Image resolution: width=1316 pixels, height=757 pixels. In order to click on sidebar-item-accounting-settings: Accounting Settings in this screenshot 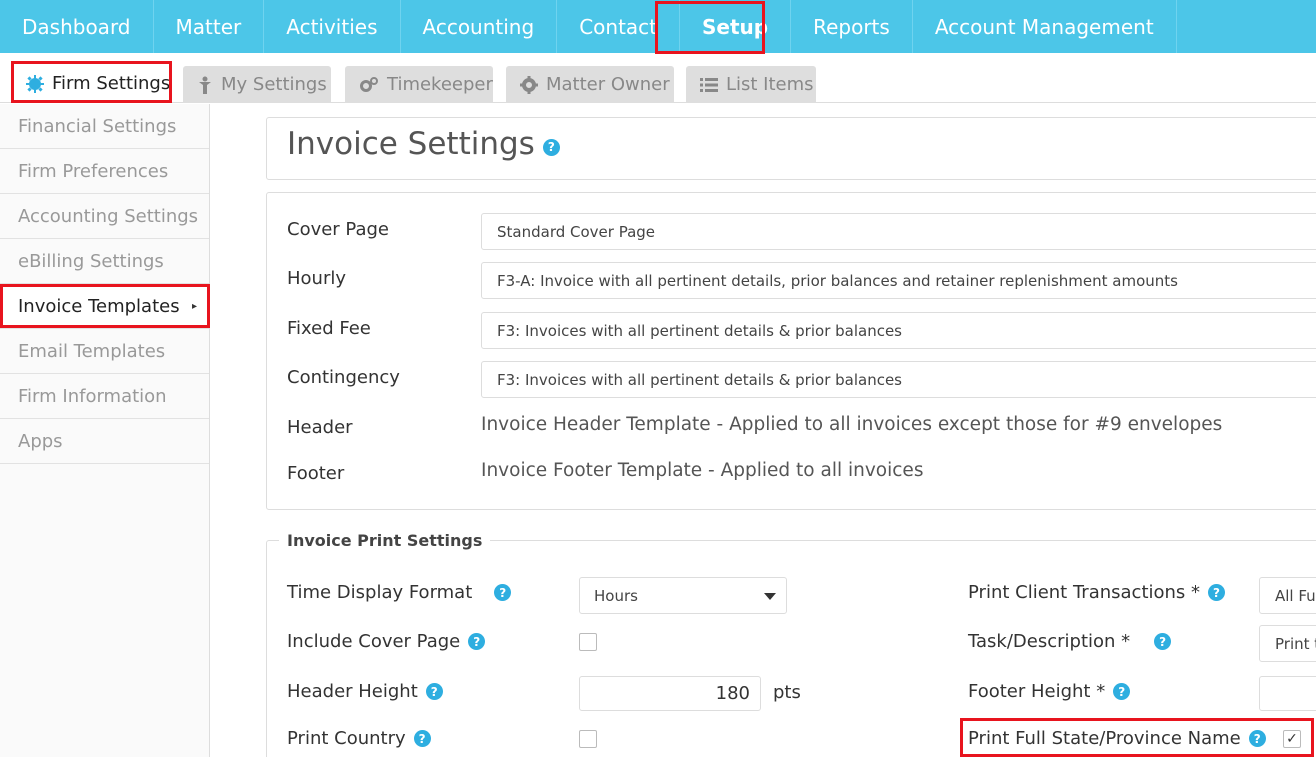, I will do `click(104, 216)`.